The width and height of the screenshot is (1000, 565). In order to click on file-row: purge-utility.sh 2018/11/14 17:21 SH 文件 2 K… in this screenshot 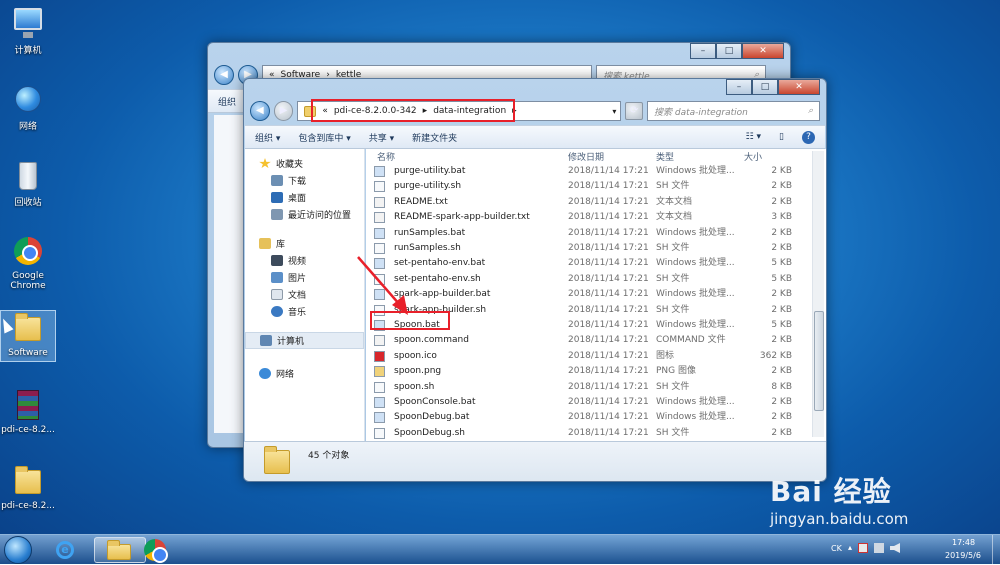, I will do `click(587, 186)`.